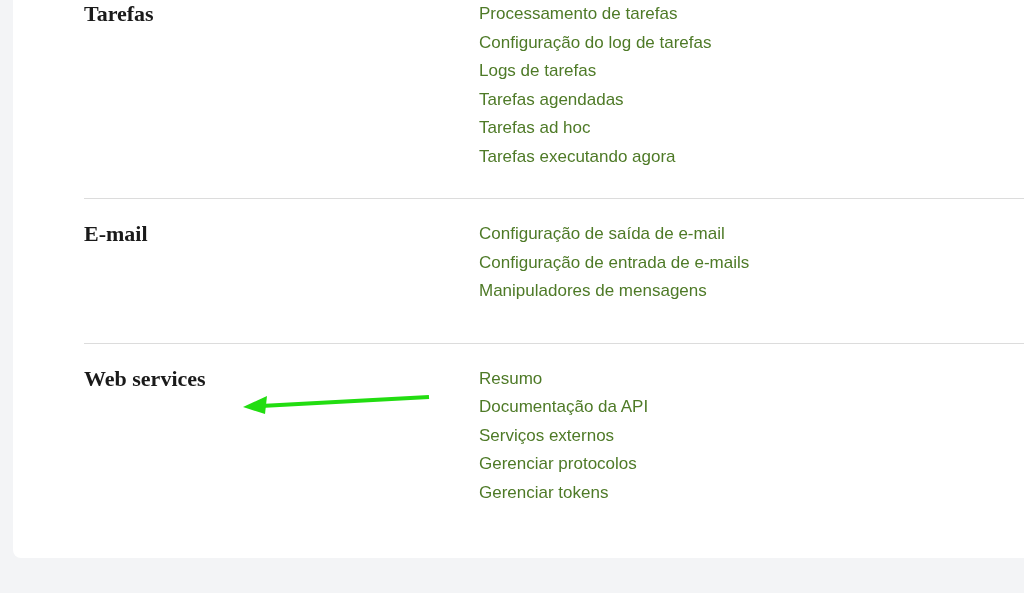  Describe the element at coordinates (551, 99) in the screenshot. I see `menu-link: Tarefas agendadas` at that location.